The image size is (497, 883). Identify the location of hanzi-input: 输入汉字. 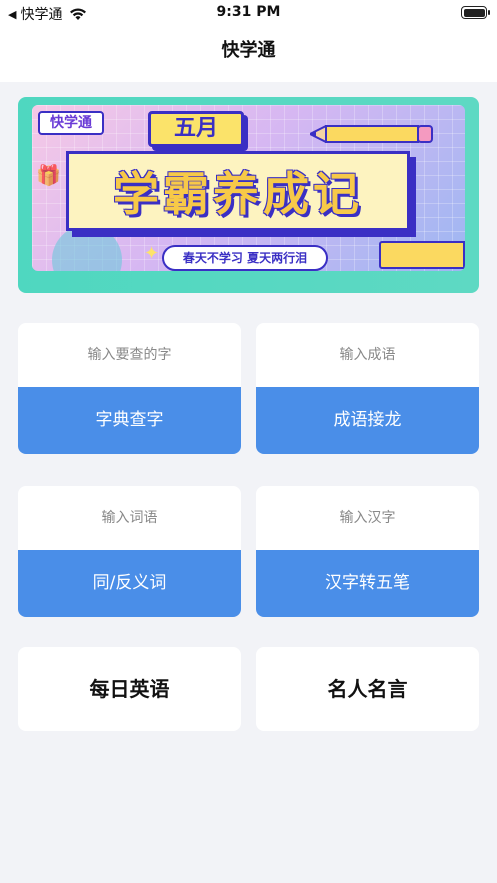
(367, 518).